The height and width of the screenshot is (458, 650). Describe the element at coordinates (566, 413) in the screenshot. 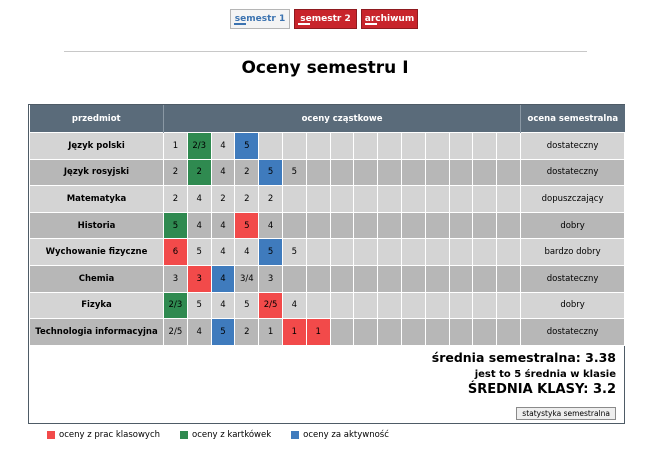

I see `semester-statistics-button: statystyka semestralna` at that location.